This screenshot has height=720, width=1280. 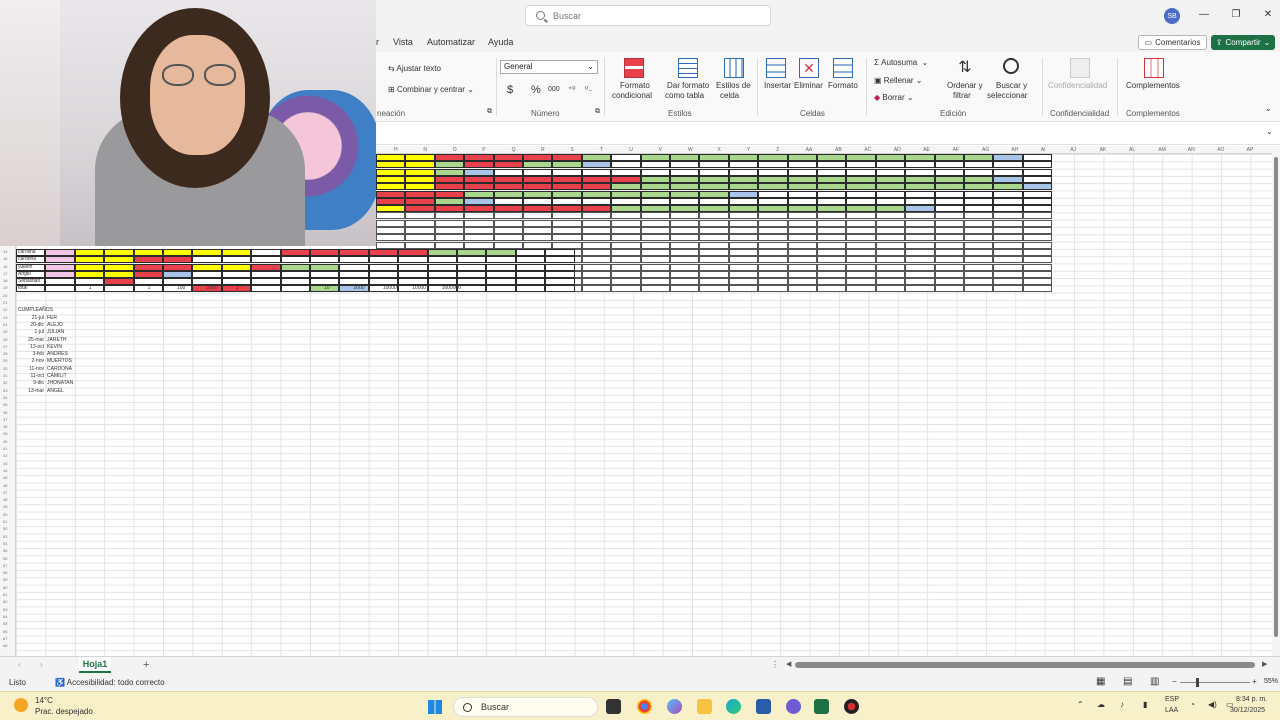 I want to click on addins-button: Complementos, so click(x=1153, y=85).